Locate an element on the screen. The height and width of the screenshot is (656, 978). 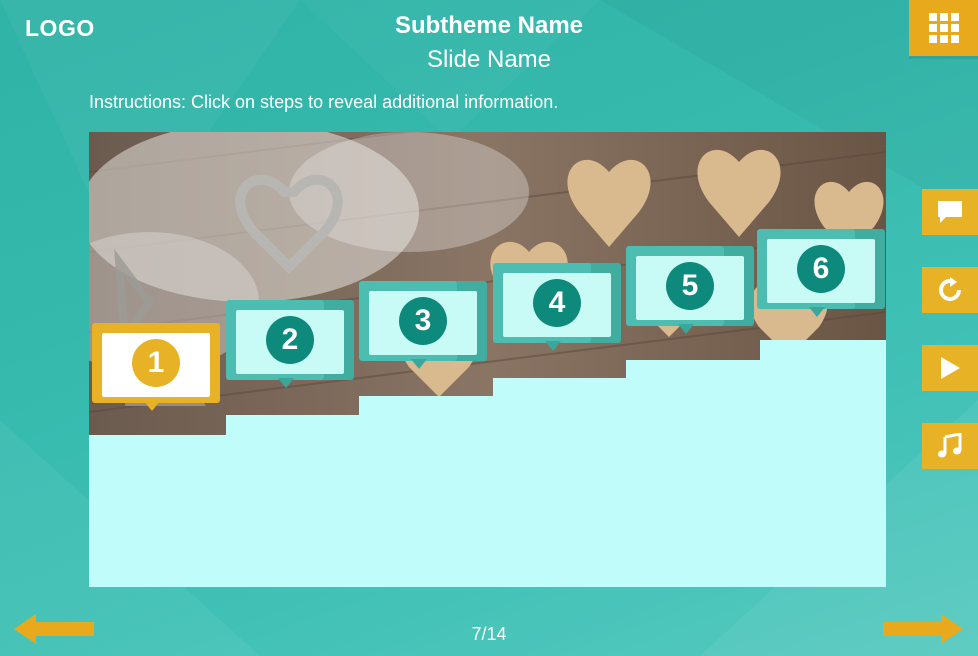
chat-icon is located at coordinates (950, 212).